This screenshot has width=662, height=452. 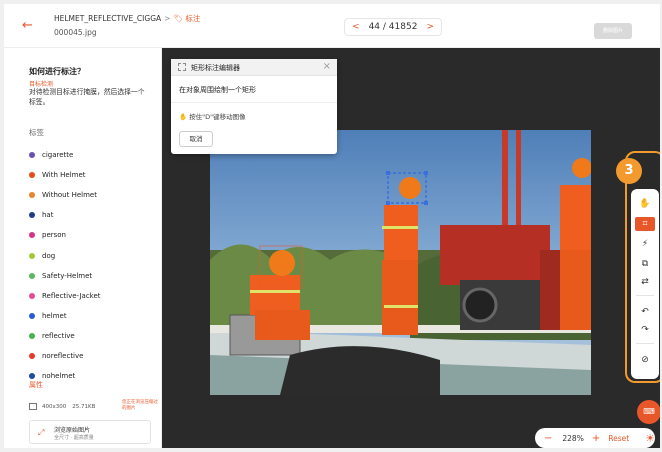 What do you see at coordinates (327, 66) in the screenshot?
I see `close-icon: ×` at bounding box center [327, 66].